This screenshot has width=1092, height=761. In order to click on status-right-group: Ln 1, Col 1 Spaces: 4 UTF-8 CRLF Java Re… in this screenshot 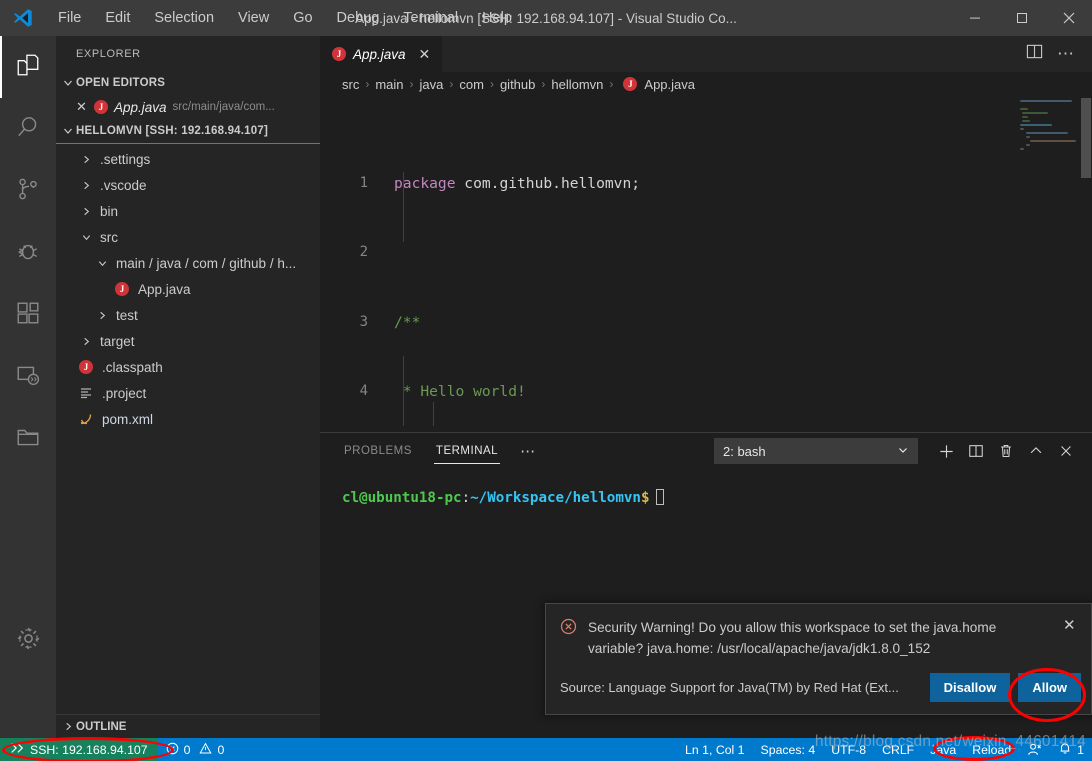, I will do `click(884, 749)`.